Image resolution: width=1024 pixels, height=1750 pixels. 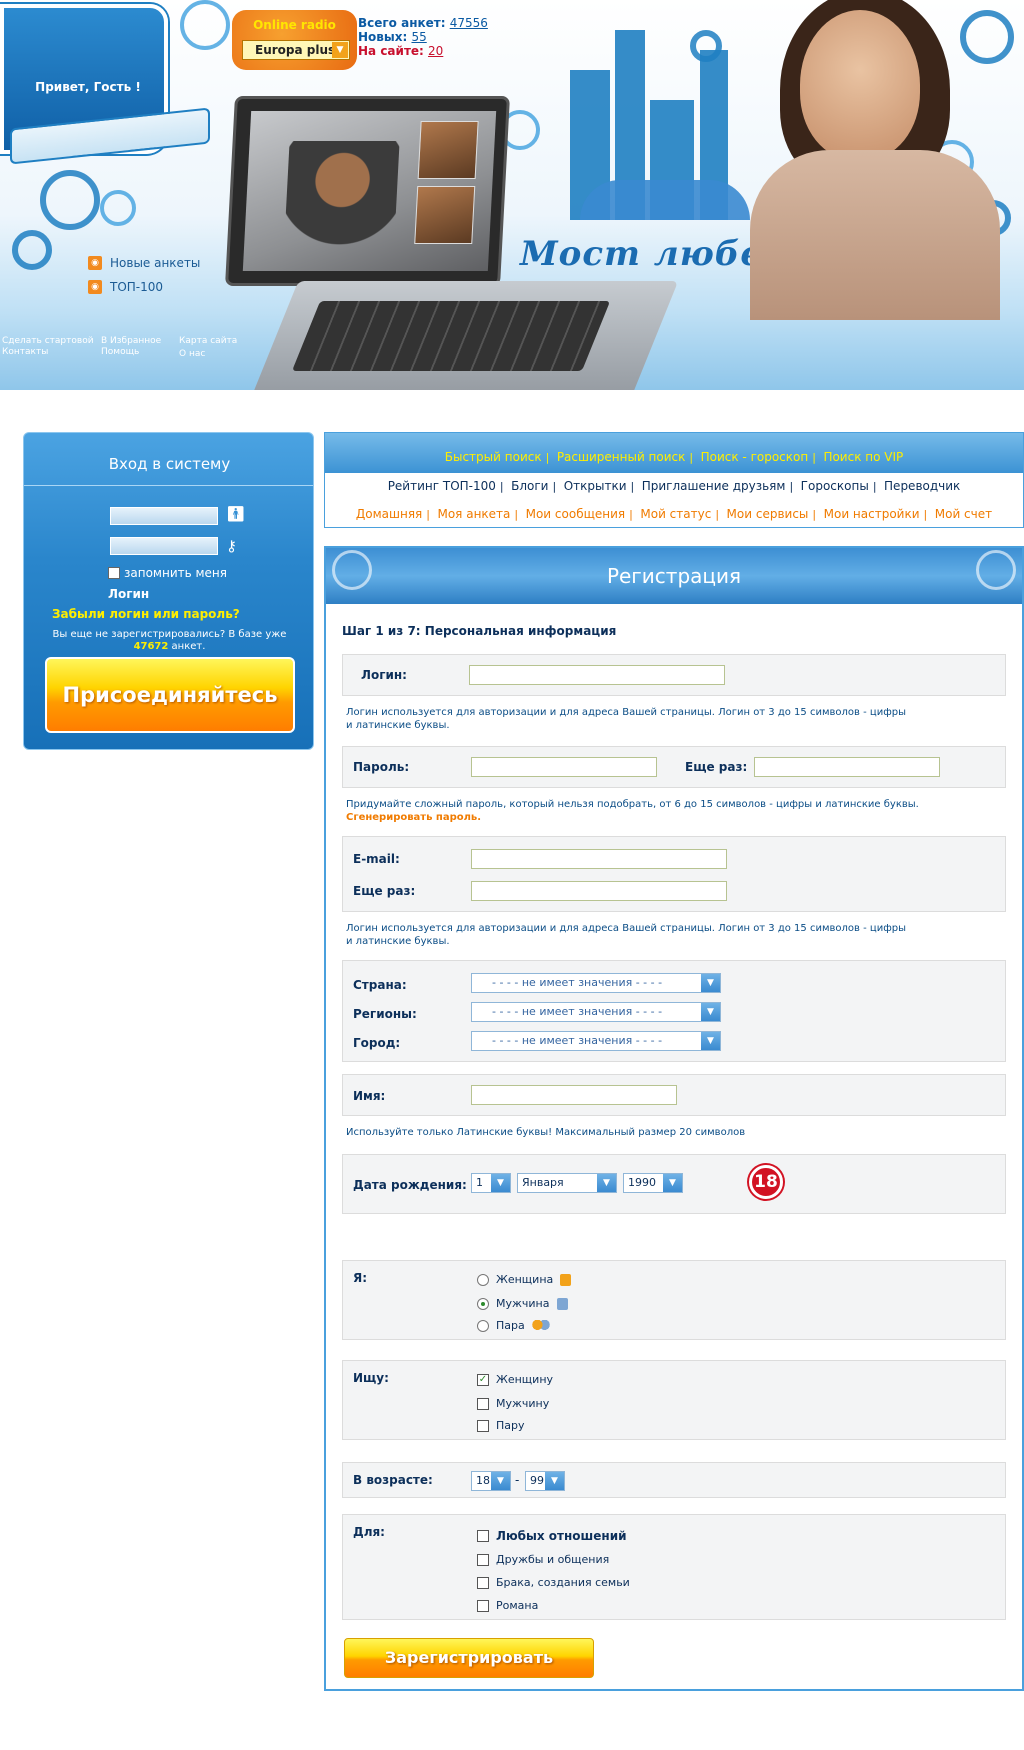 I want to click on name-input, so click(x=574, y=1095).